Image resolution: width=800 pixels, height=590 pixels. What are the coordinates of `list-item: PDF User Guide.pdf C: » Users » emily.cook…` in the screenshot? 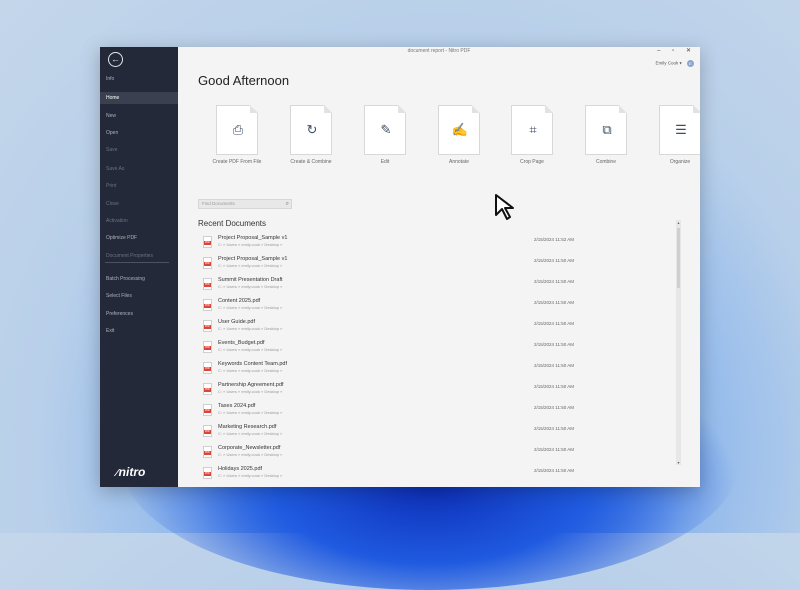 It's located at (390, 327).